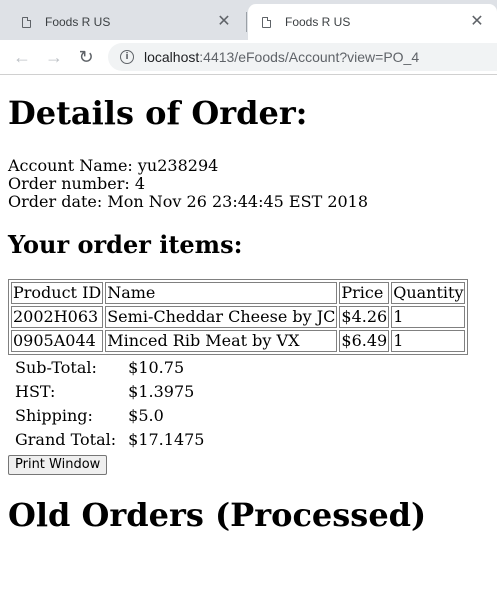 The image size is (497, 609). I want to click on totals-label: Sub-Total:, so click(56, 367).